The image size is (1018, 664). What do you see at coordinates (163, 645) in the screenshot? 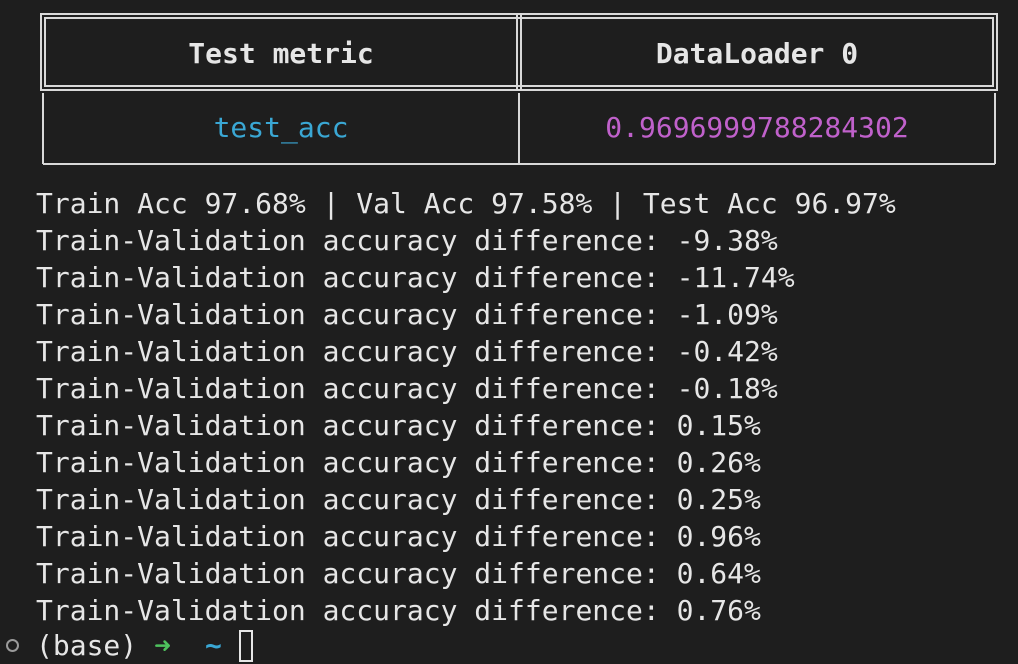
I see `prompt-arrow-icon: ➜` at bounding box center [163, 645].